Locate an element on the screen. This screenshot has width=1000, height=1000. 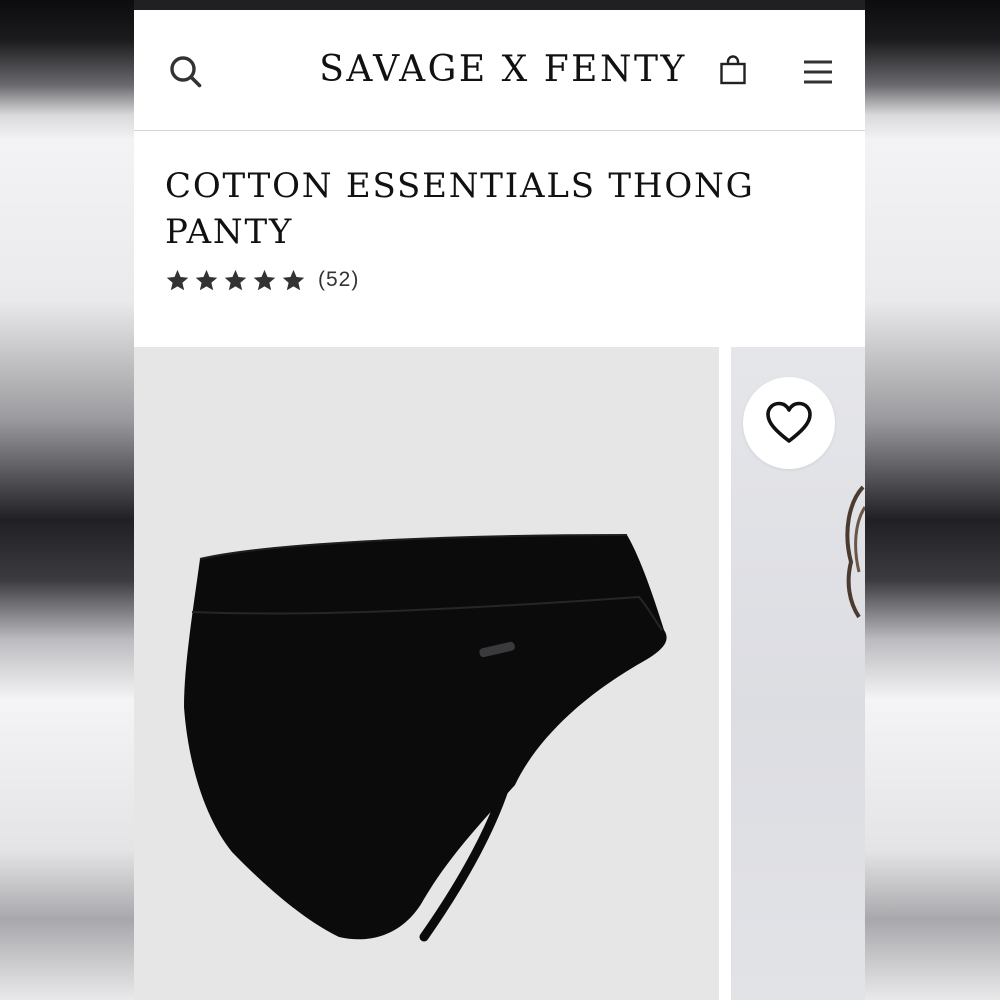
heart-icon is located at coordinates (789, 422).